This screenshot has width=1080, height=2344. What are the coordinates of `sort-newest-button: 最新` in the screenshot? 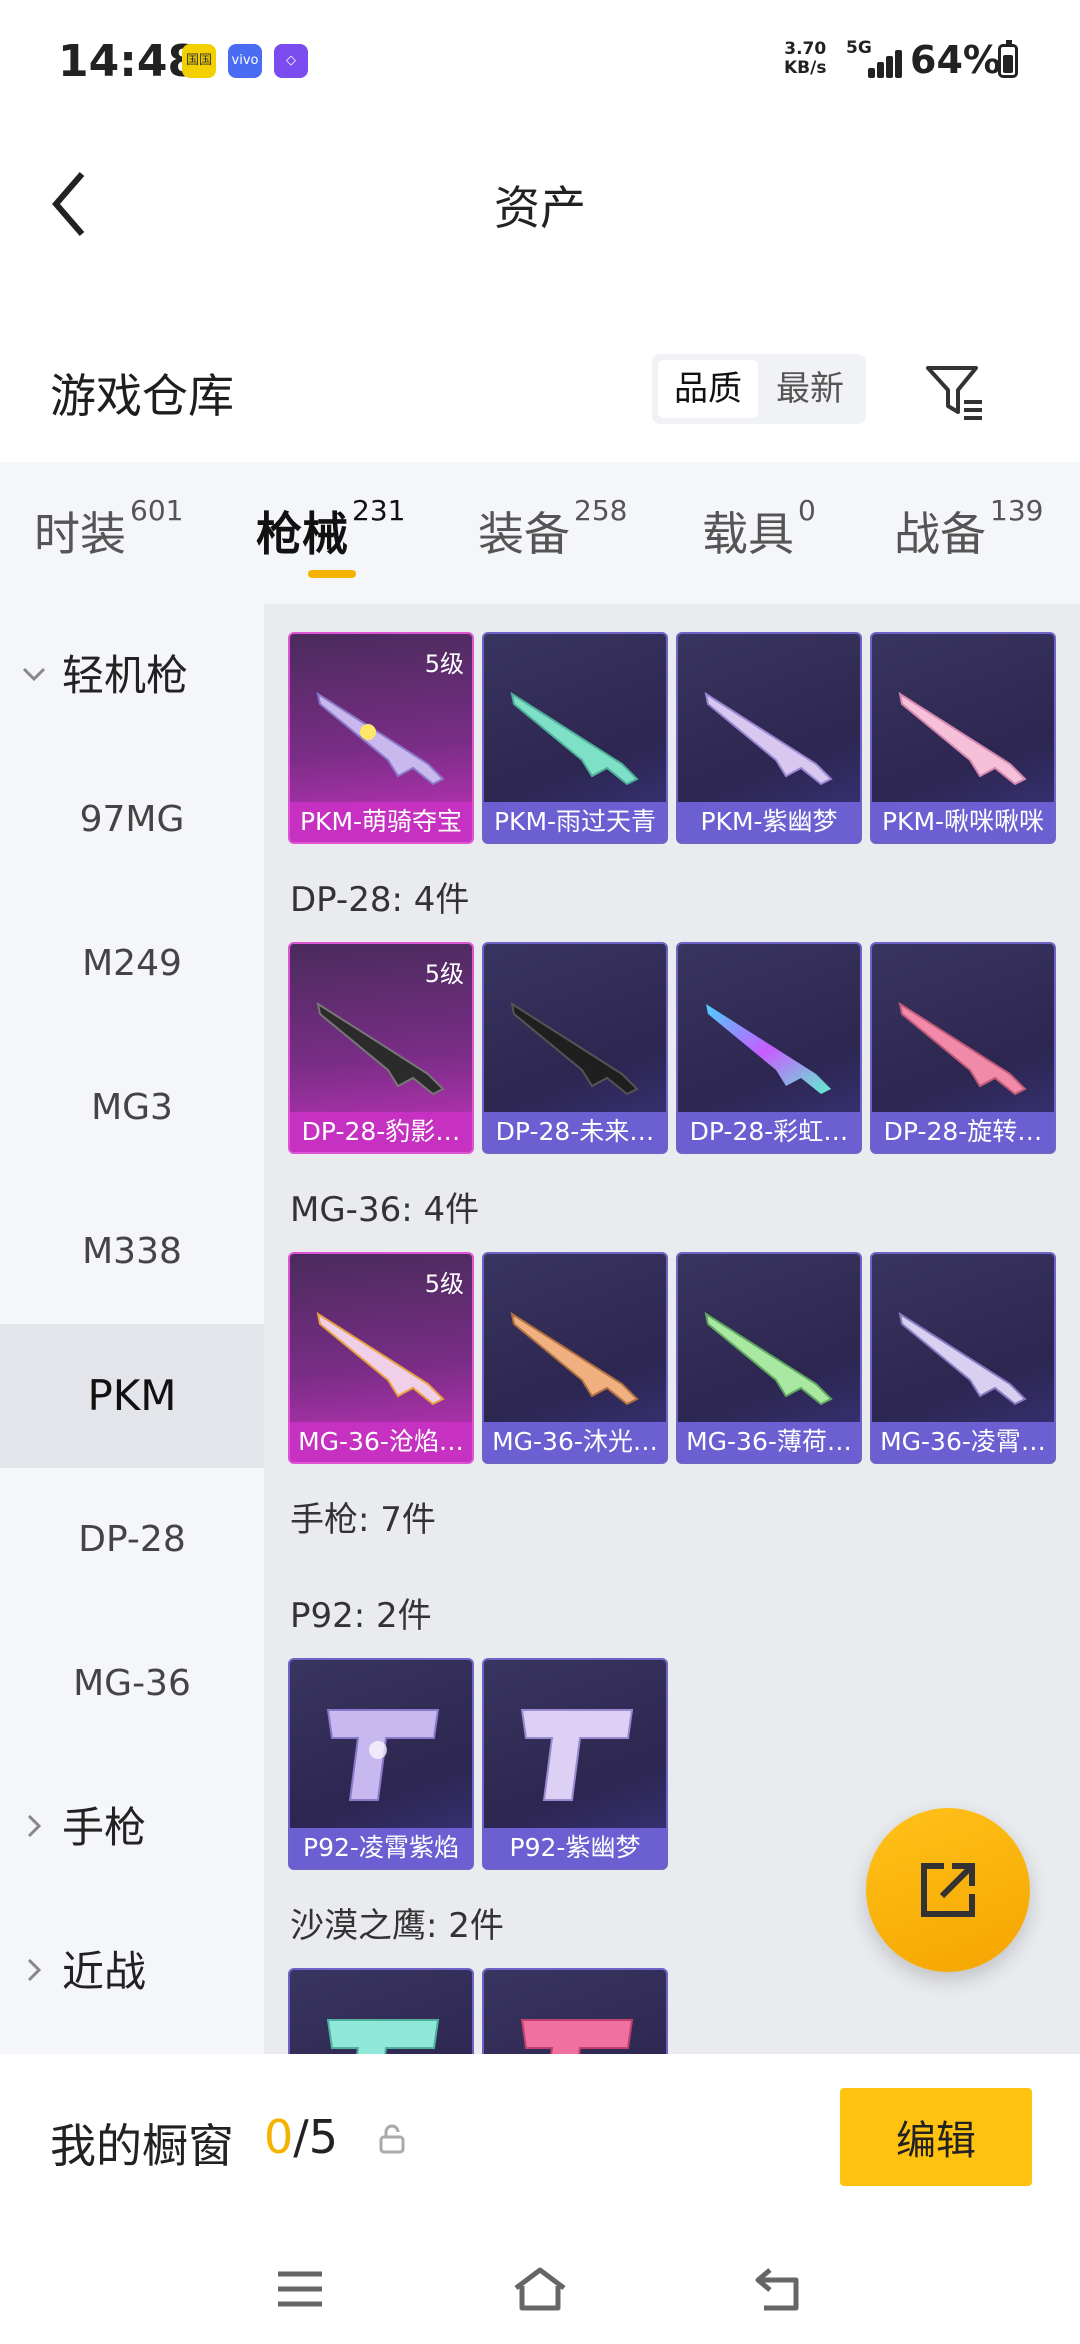 It's located at (810, 389).